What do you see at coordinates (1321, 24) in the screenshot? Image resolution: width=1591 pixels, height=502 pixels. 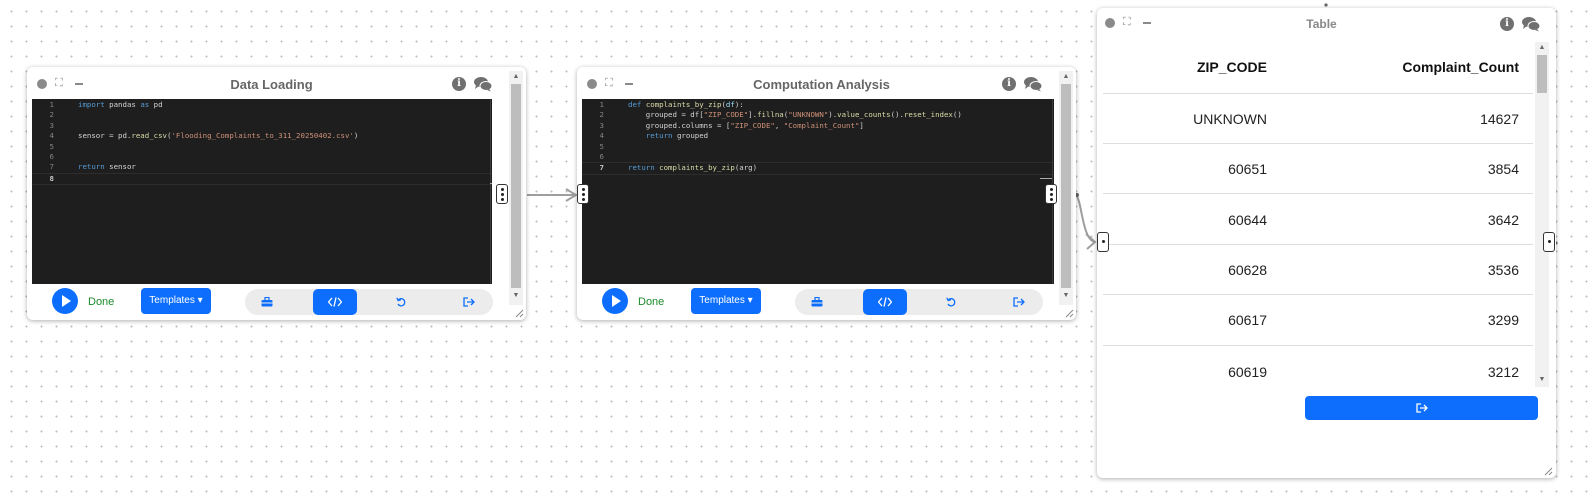 I see `node-title: Table` at bounding box center [1321, 24].